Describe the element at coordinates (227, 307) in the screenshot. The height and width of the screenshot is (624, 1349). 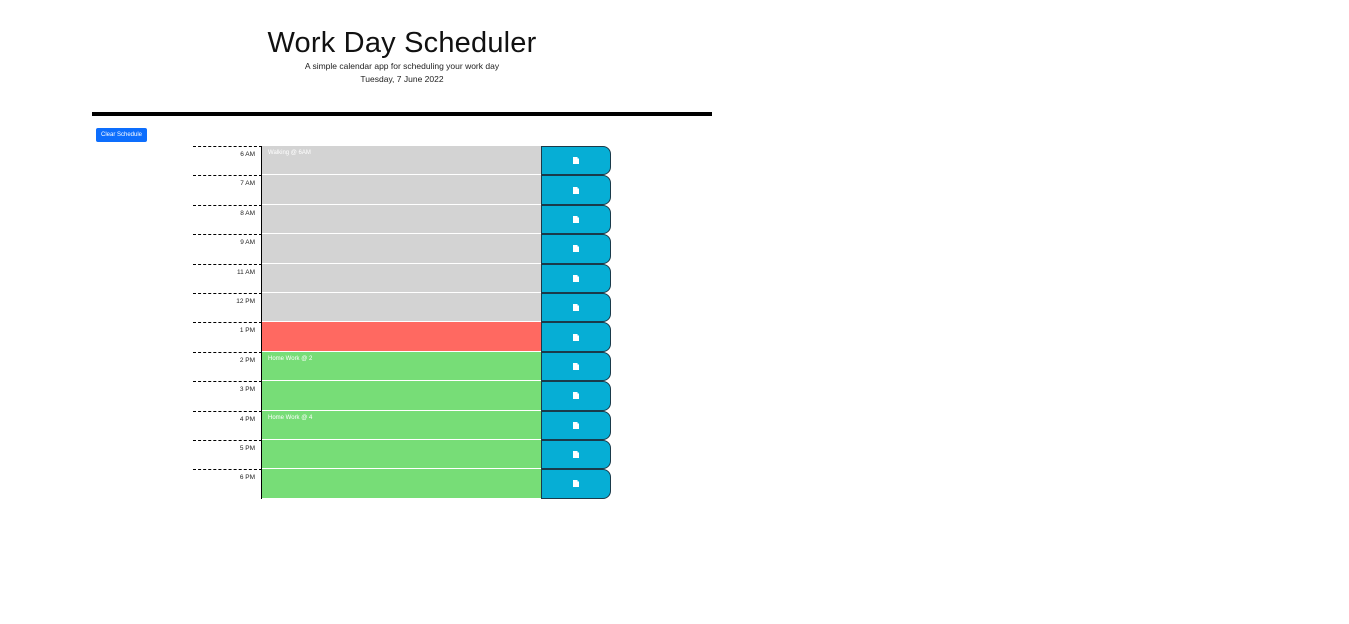
I see `hour-label: 12 PM` at that location.